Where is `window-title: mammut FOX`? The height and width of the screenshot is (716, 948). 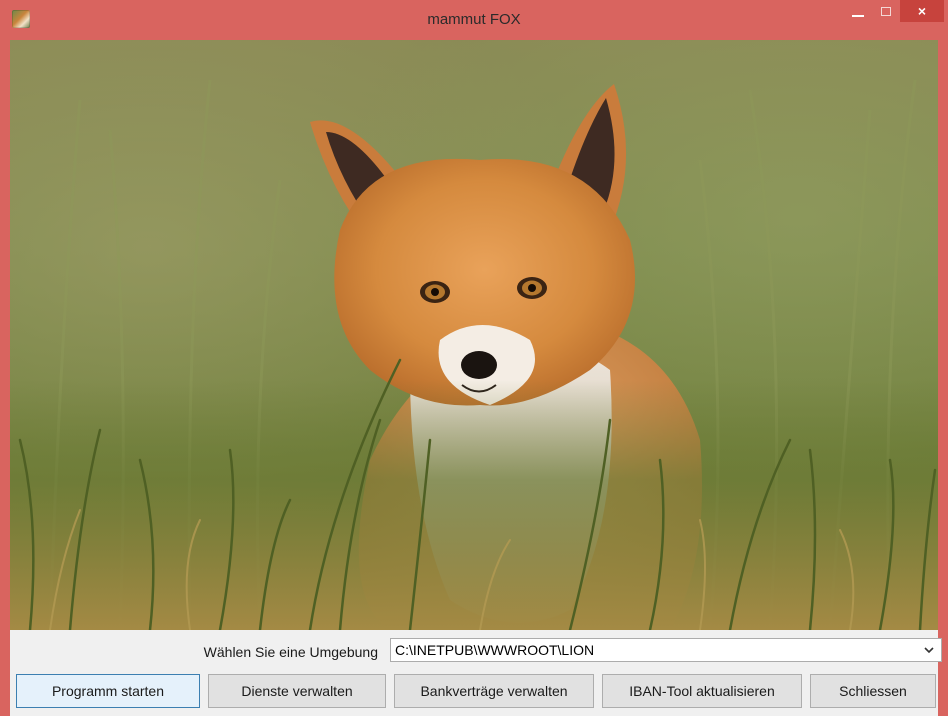
window-title: mammut FOX is located at coordinates (474, 19).